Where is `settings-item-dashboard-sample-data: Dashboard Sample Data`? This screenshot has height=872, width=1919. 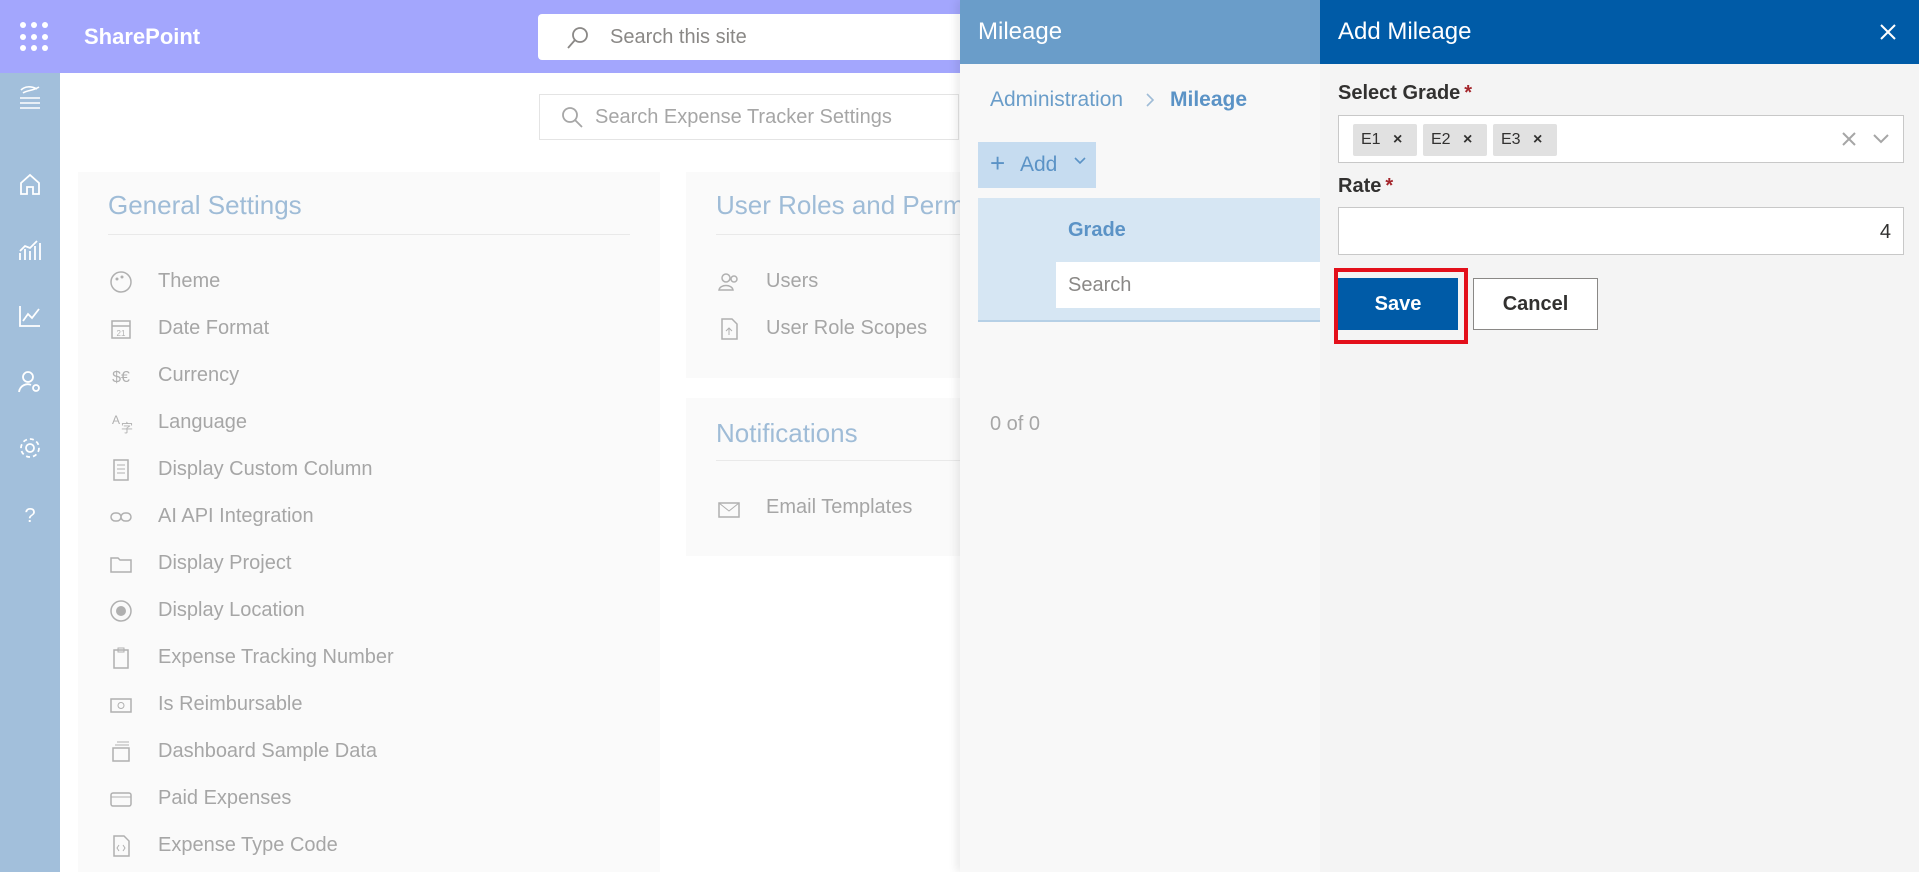
settings-item-dashboard-sample-data: Dashboard Sample Data is located at coordinates (318, 751).